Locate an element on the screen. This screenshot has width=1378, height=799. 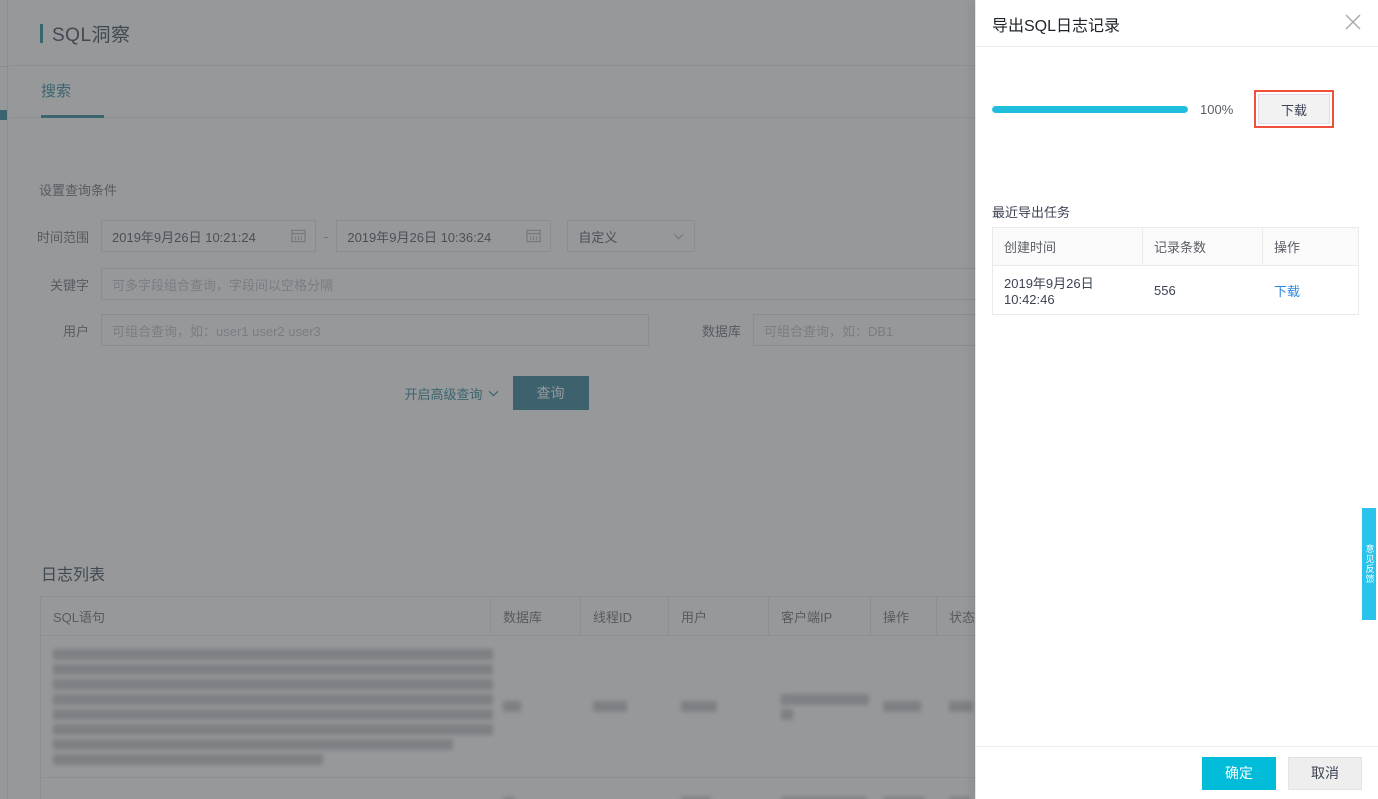
col-record-count: 记录条数 is located at coordinates (1203, 246).